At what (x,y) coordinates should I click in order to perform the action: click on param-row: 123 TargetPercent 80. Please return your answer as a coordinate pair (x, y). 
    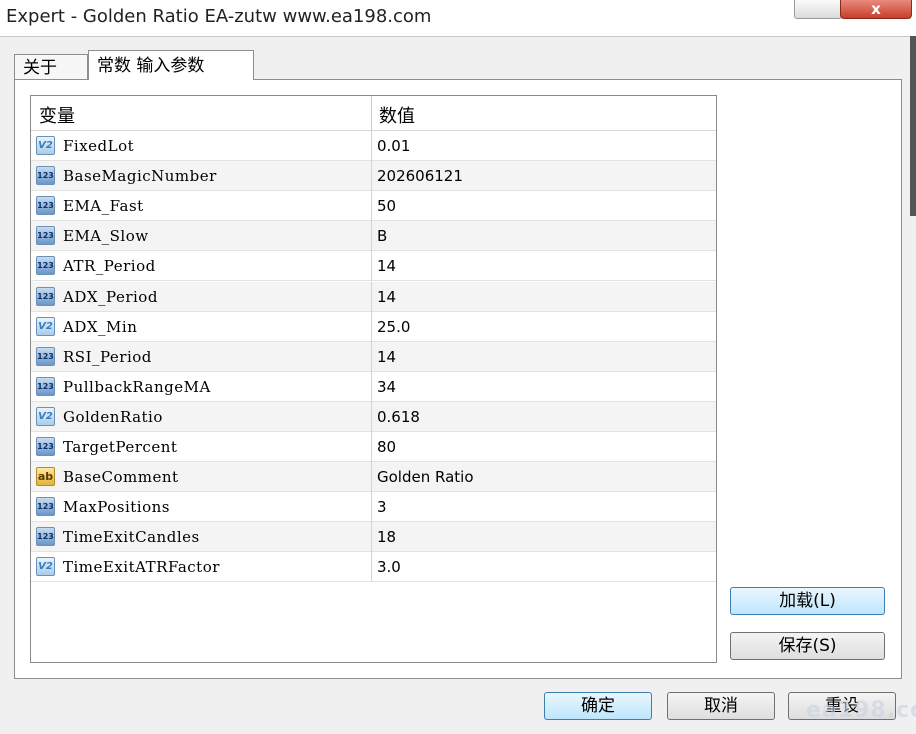
    Looking at the image, I should click on (373, 447).